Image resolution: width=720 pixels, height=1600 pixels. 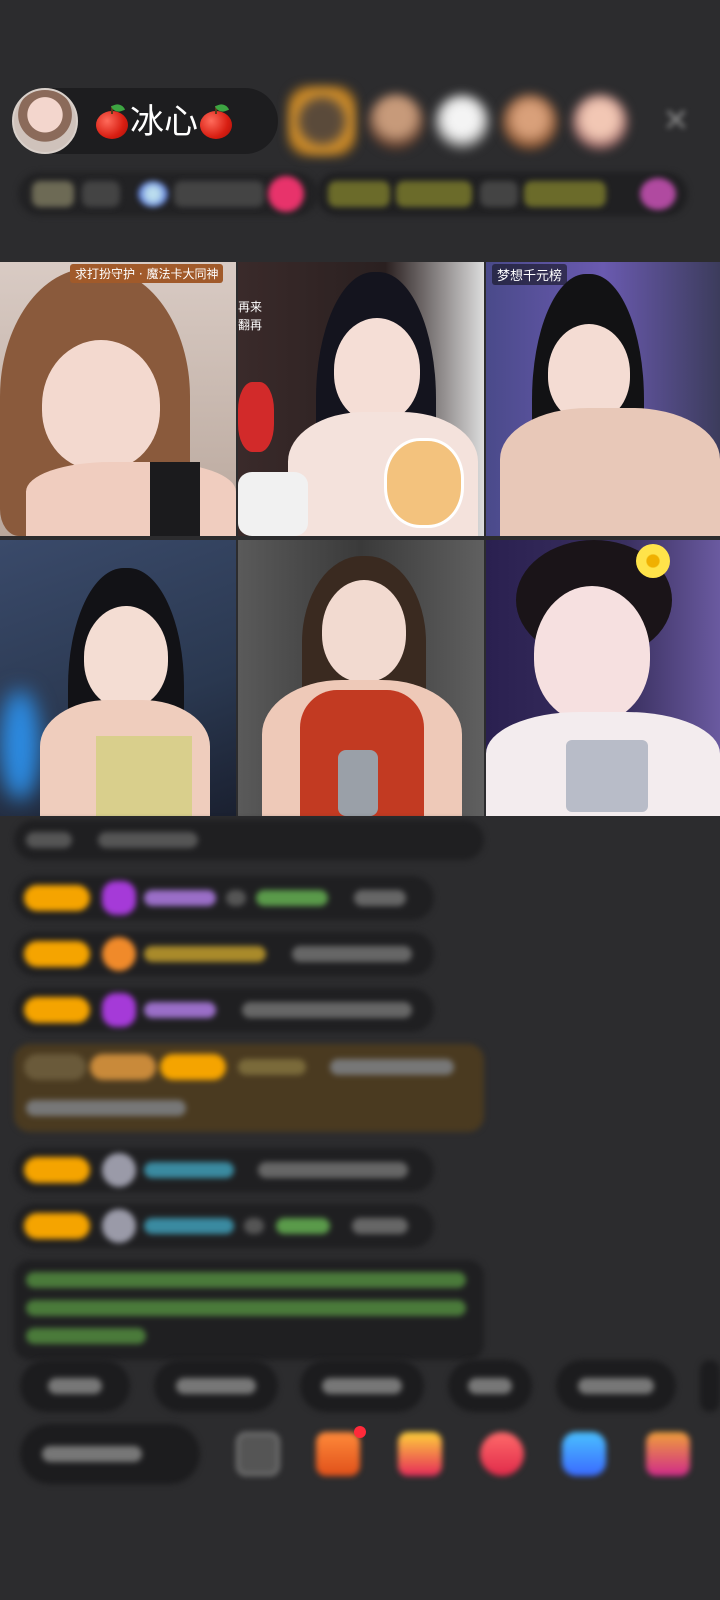 What do you see at coordinates (53, 194) in the screenshot?
I see `level-chip` at bounding box center [53, 194].